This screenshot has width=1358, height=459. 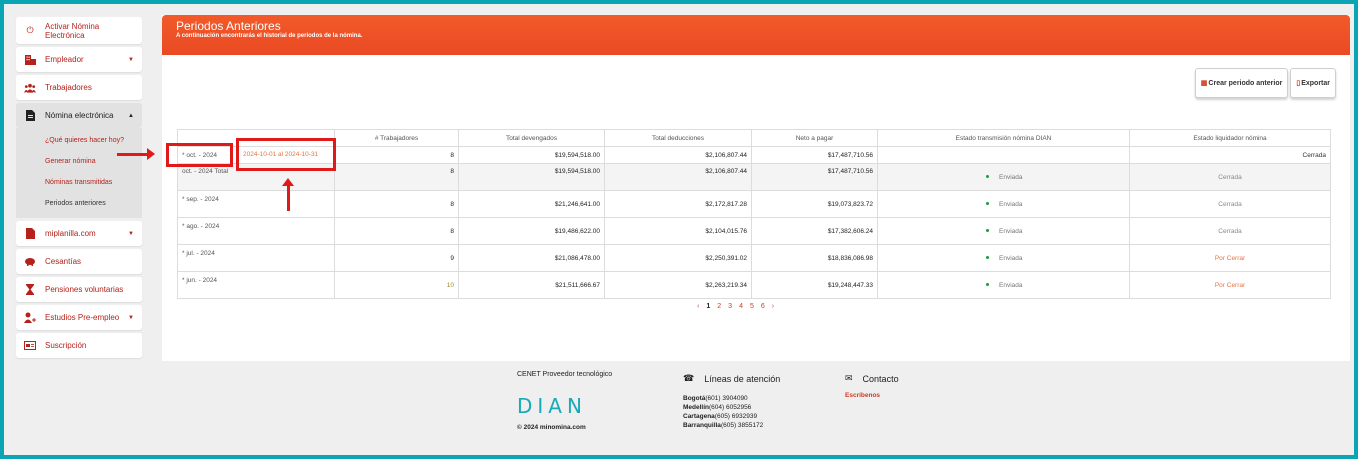 What do you see at coordinates (30, 88) in the screenshot?
I see `users-icon` at bounding box center [30, 88].